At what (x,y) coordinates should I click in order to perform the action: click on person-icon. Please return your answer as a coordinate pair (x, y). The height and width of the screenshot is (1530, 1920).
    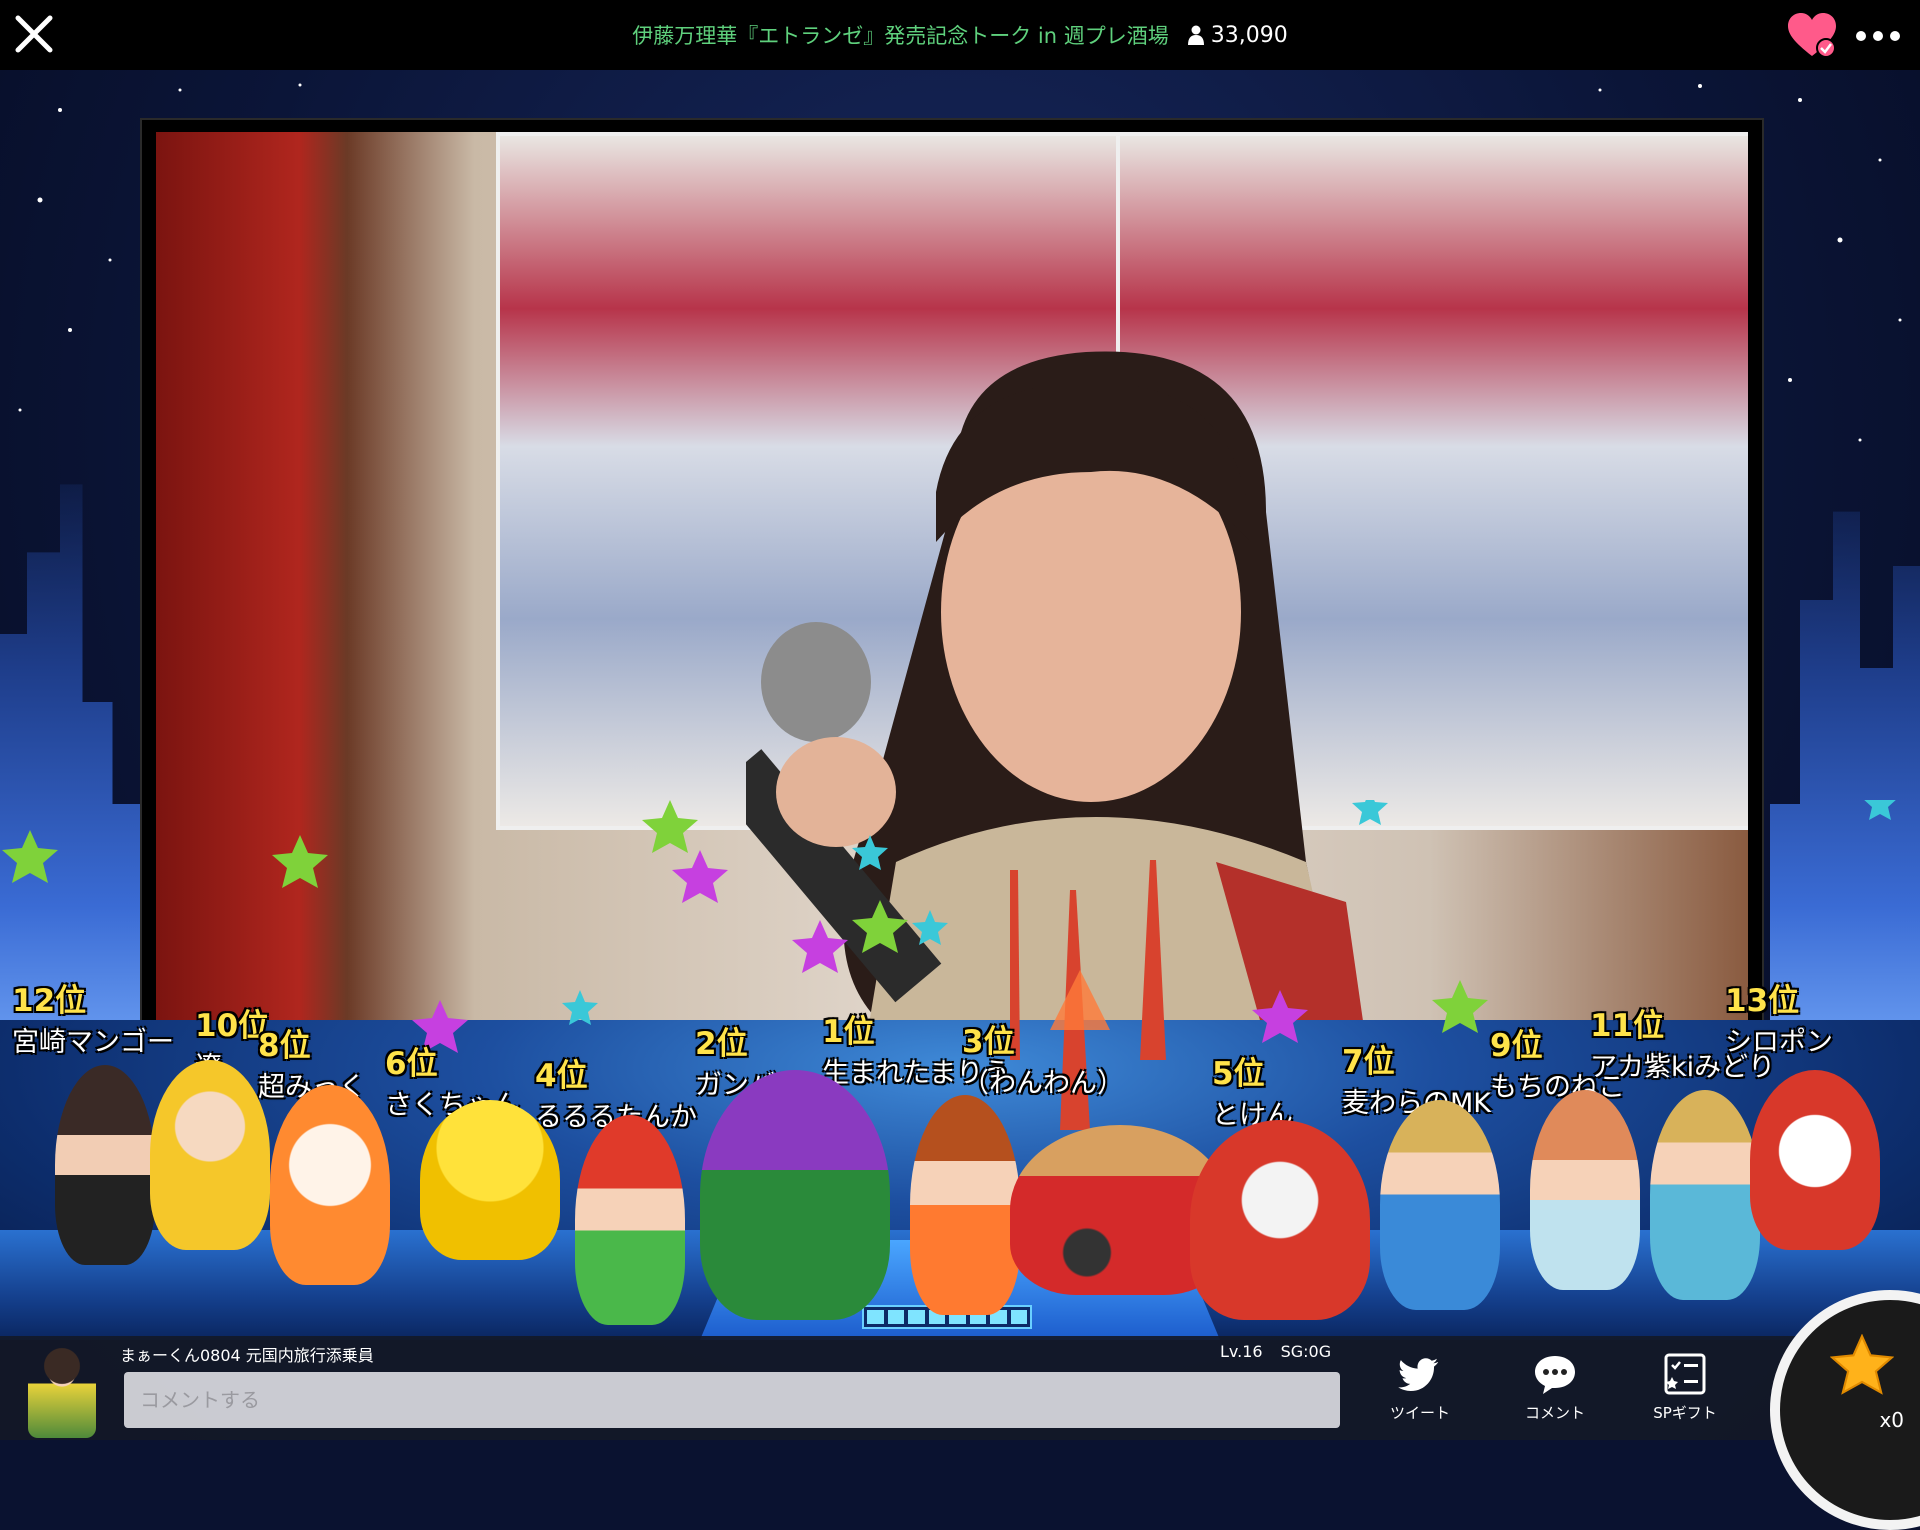
    Looking at the image, I should click on (1195, 35).